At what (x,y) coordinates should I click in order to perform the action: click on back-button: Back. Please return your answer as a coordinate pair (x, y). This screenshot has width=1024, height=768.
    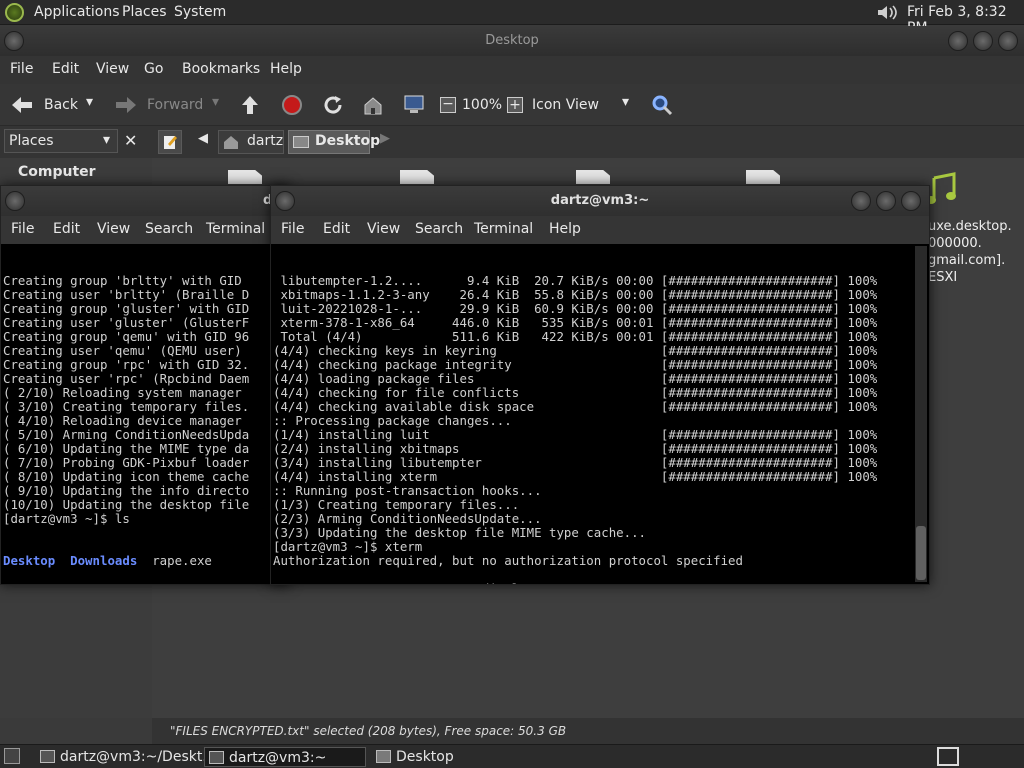
    Looking at the image, I should click on (61, 105).